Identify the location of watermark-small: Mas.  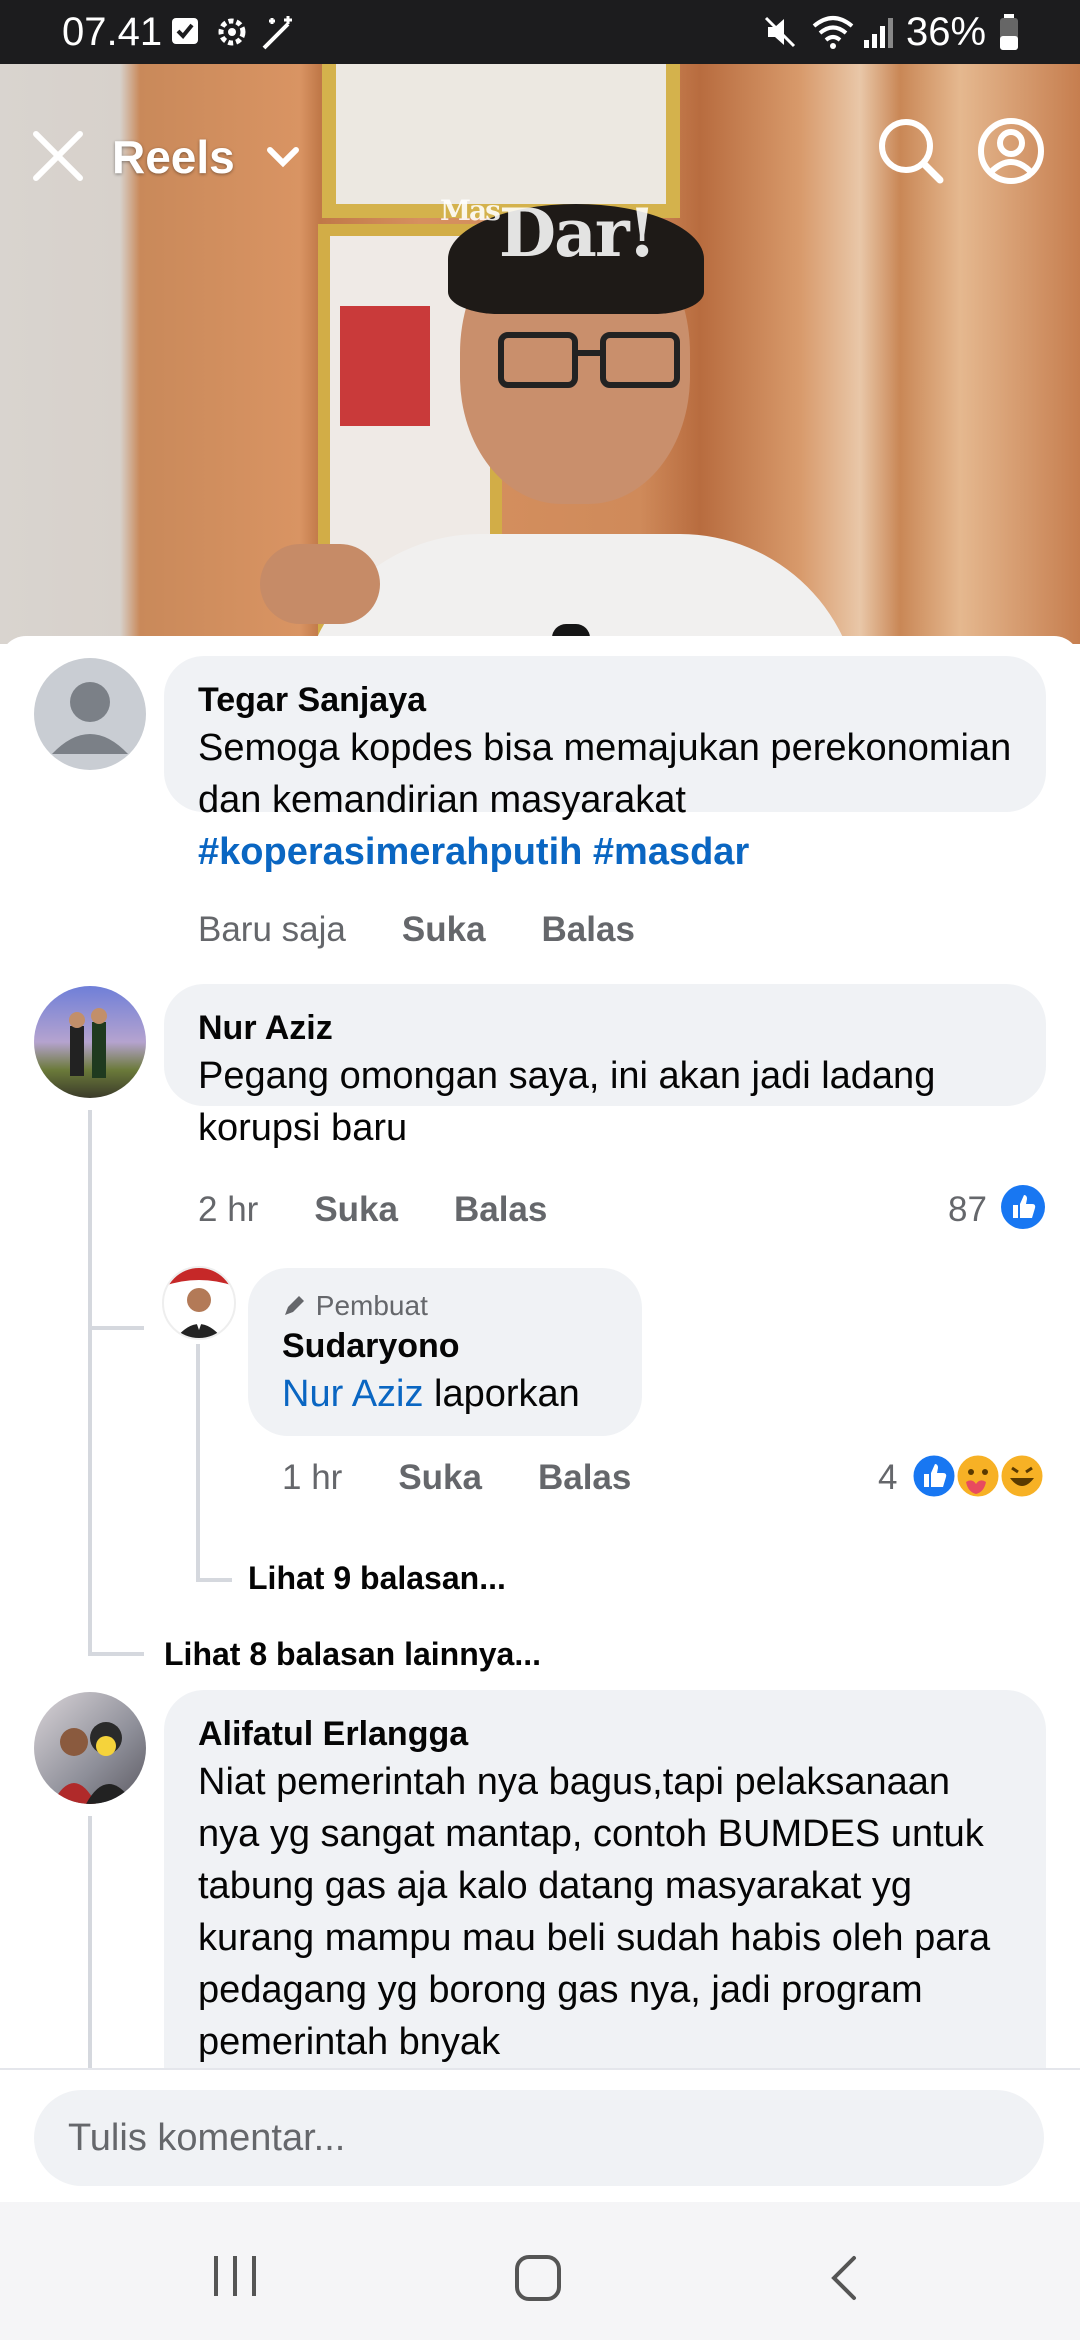
(470, 210).